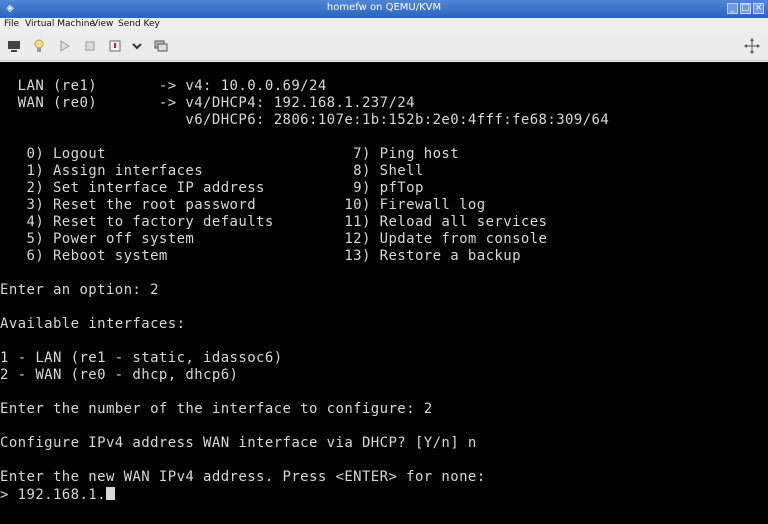 This screenshot has height=524, width=768. Describe the element at coordinates (384, 26) in the screenshot. I see `menu-bar: File Virtual Machine View Send Key` at that location.